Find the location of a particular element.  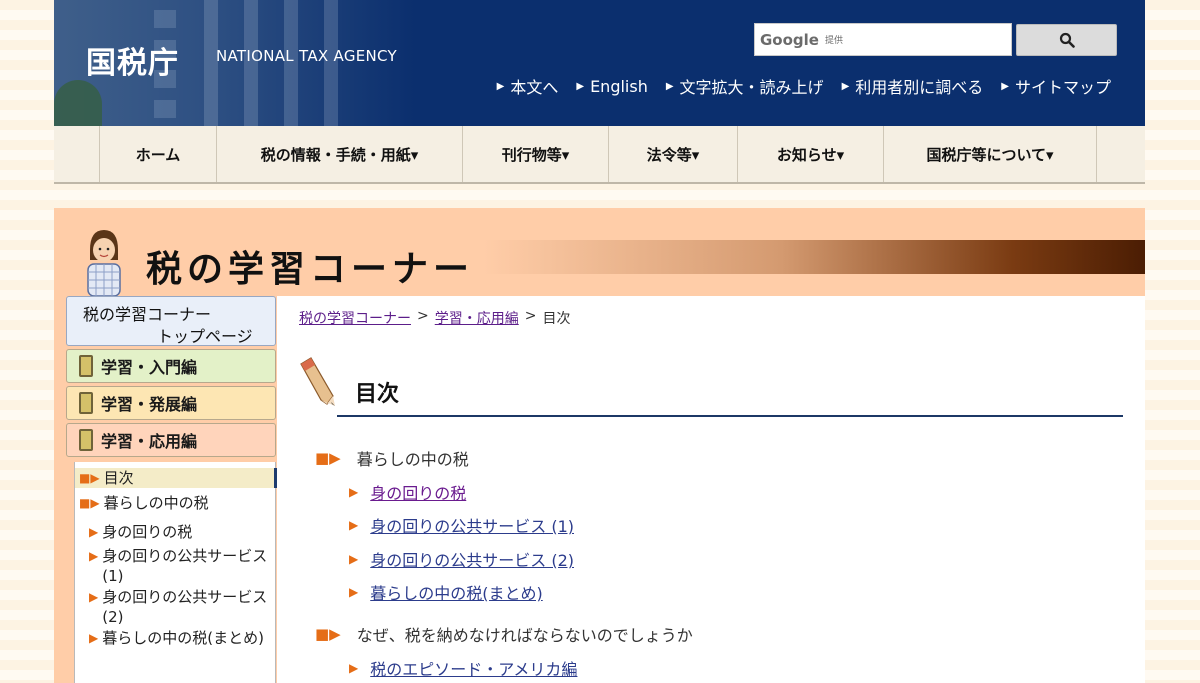

sidebar-item-tax-in-life: ■▶ 暮らしの中の税 is located at coordinates (177, 503).